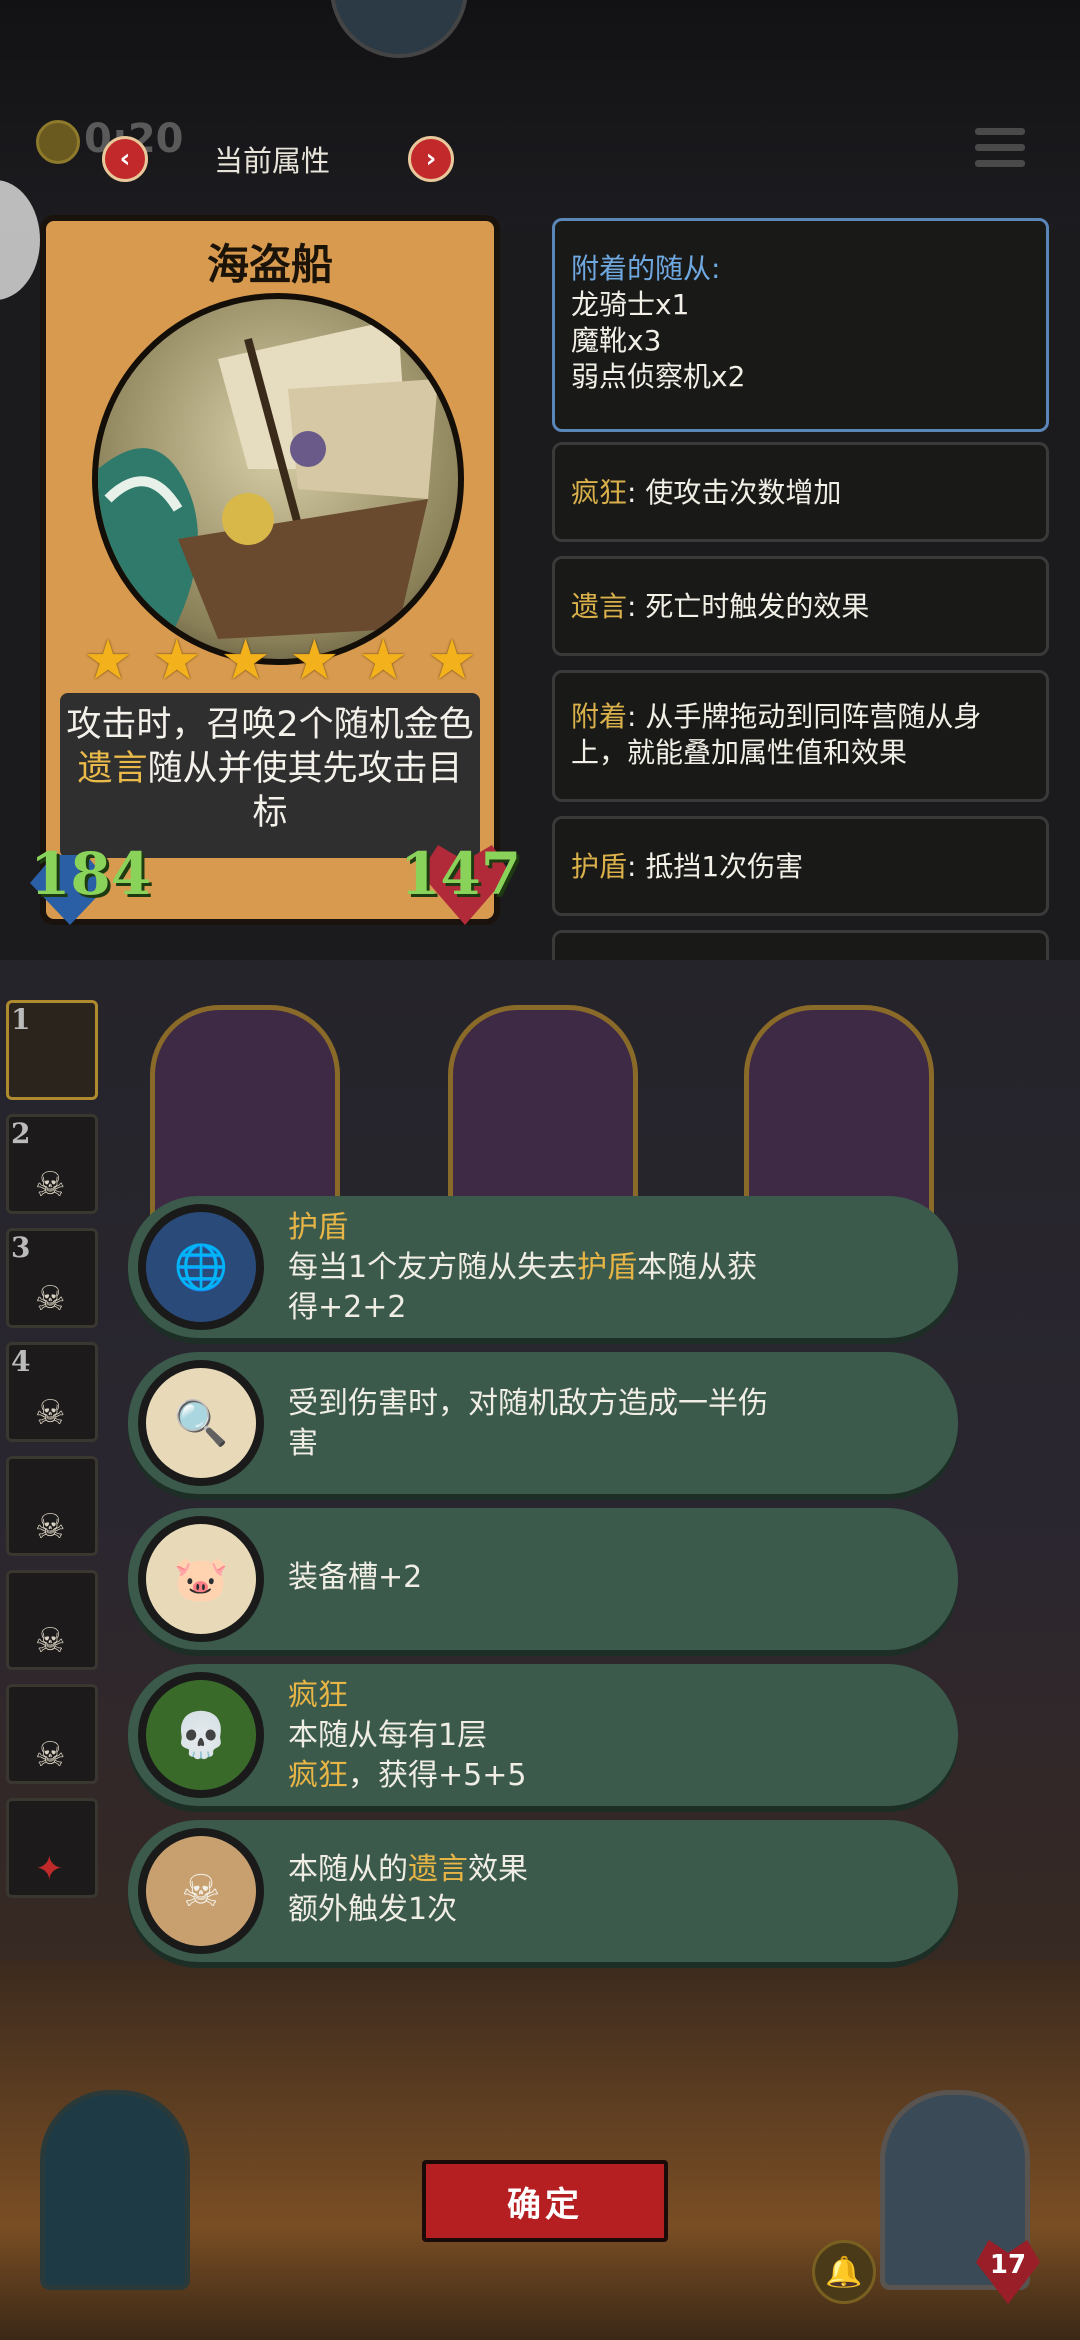  I want to click on card-name: 海盗船, so click(269, 264).